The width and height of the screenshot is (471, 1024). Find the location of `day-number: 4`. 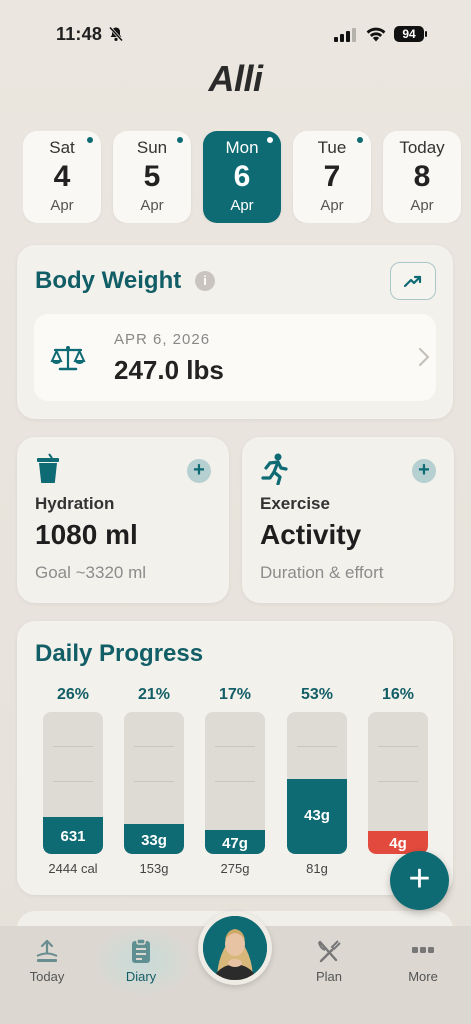

day-number: 4 is located at coordinates (62, 176).